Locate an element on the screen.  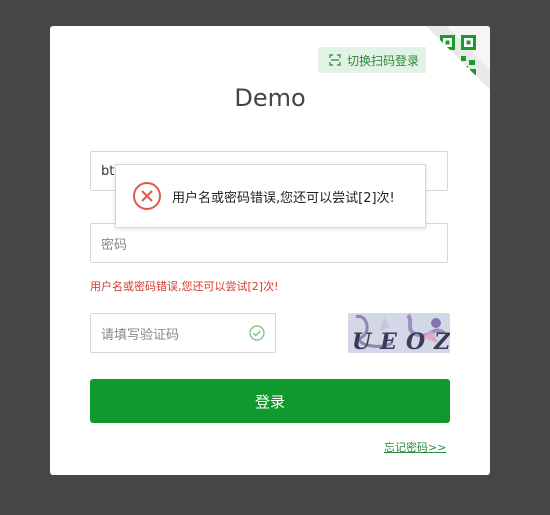
captcha-graphic: UEOZ is located at coordinates (399, 333).